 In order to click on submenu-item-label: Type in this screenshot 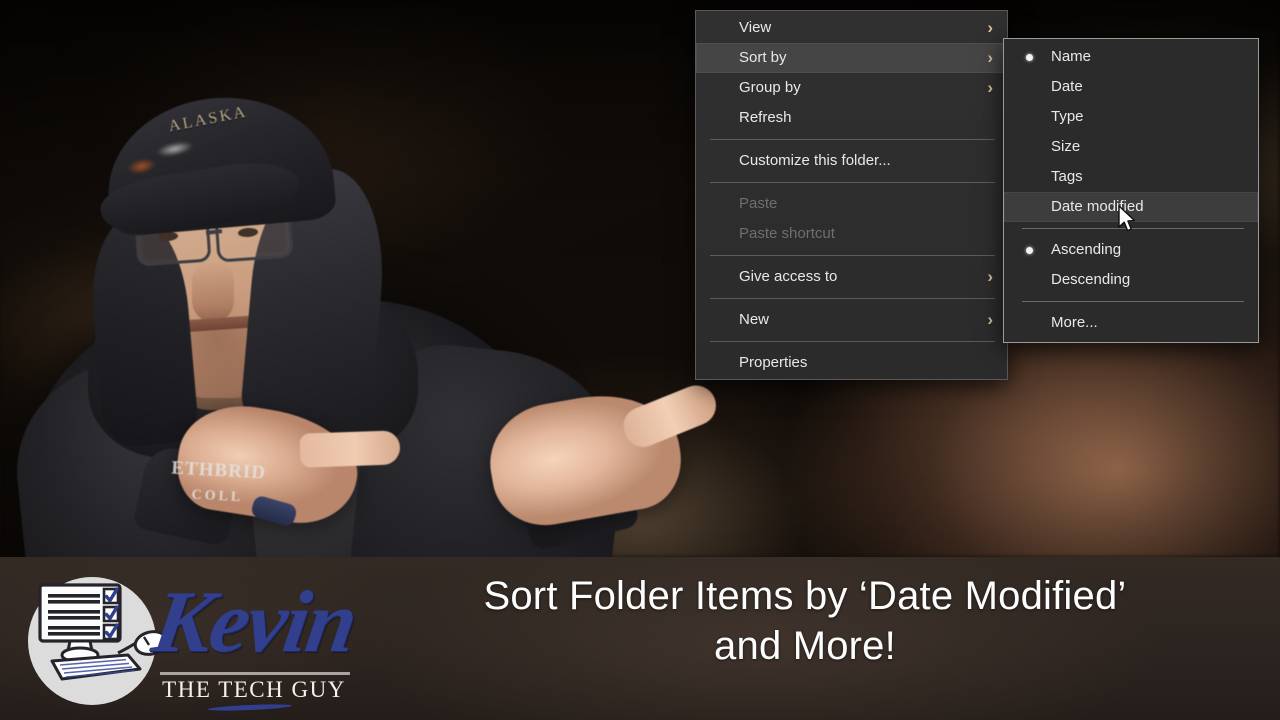, I will do `click(1067, 116)`.